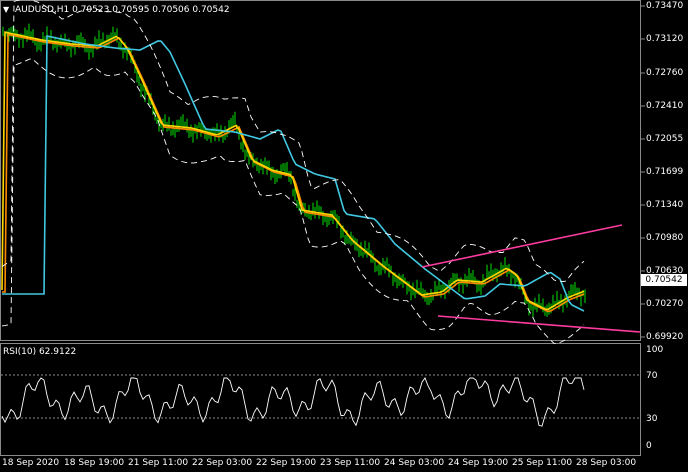 Image resolution: width=688 pixels, height=472 pixels. What do you see at coordinates (286, 463) in the screenshot?
I see `time-label: 22 Sep 19:00` at bounding box center [286, 463].